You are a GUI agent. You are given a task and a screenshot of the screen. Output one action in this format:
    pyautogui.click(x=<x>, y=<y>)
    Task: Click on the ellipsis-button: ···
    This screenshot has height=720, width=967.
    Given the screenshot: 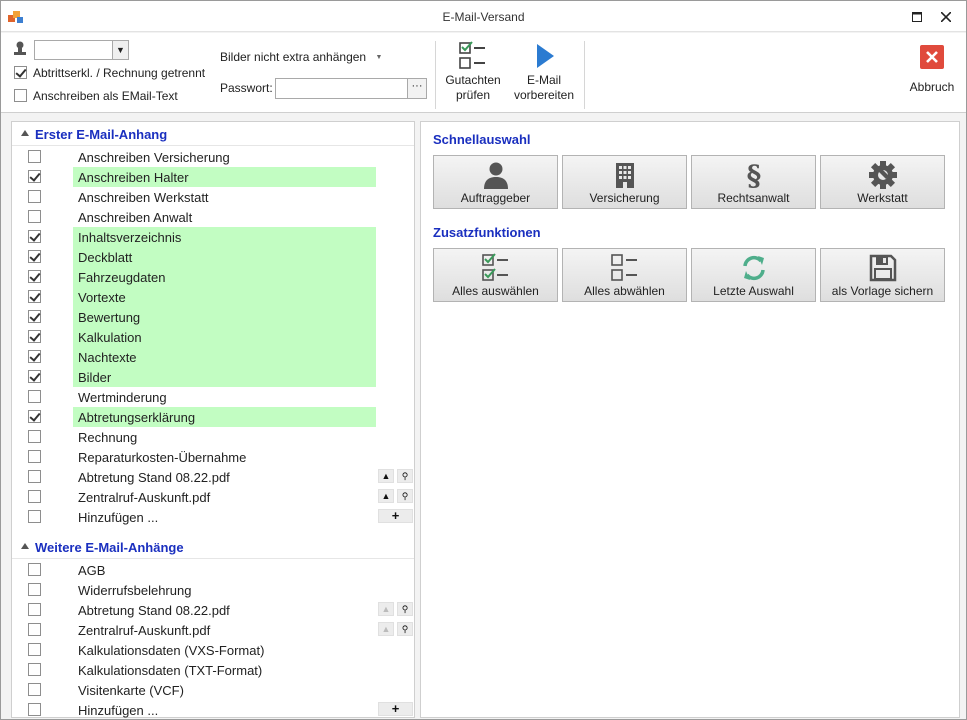 What is the action you would take?
    pyautogui.click(x=416, y=88)
    